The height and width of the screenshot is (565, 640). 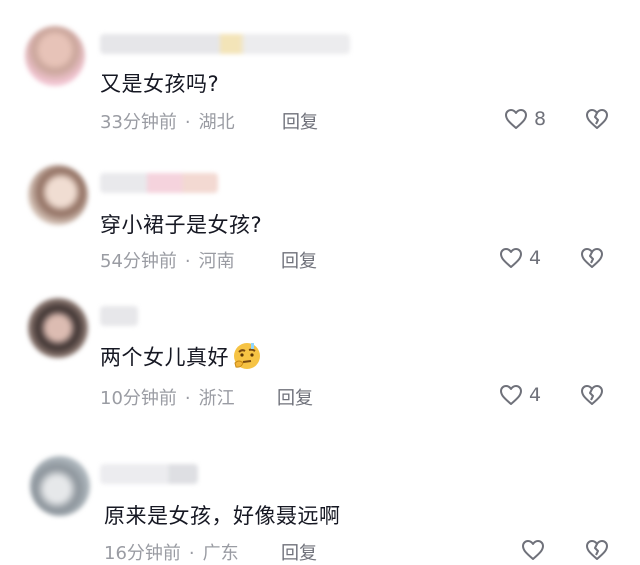 What do you see at coordinates (216, 122) in the screenshot?
I see `comment-location: 湖北` at bounding box center [216, 122].